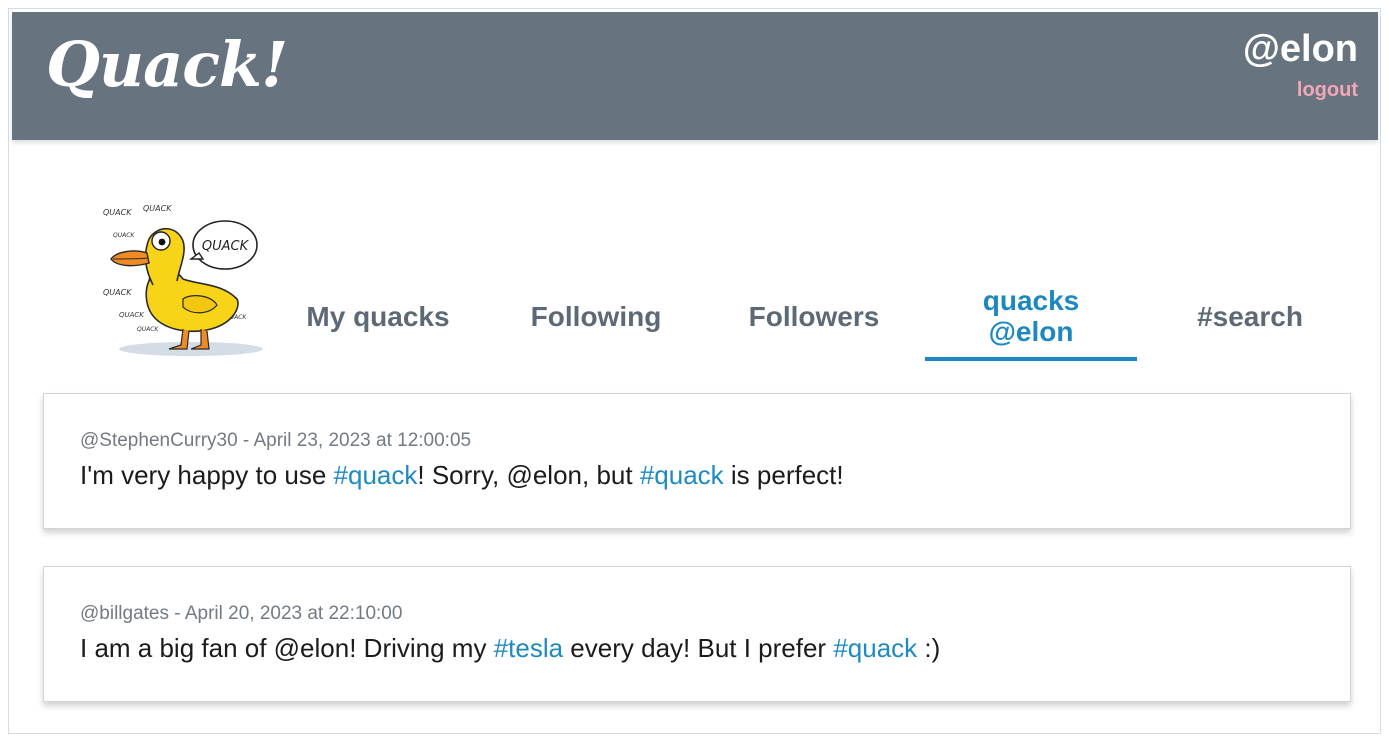 The width and height of the screenshot is (1389, 740). I want to click on hashtag-link: #tesla, so click(528, 648).